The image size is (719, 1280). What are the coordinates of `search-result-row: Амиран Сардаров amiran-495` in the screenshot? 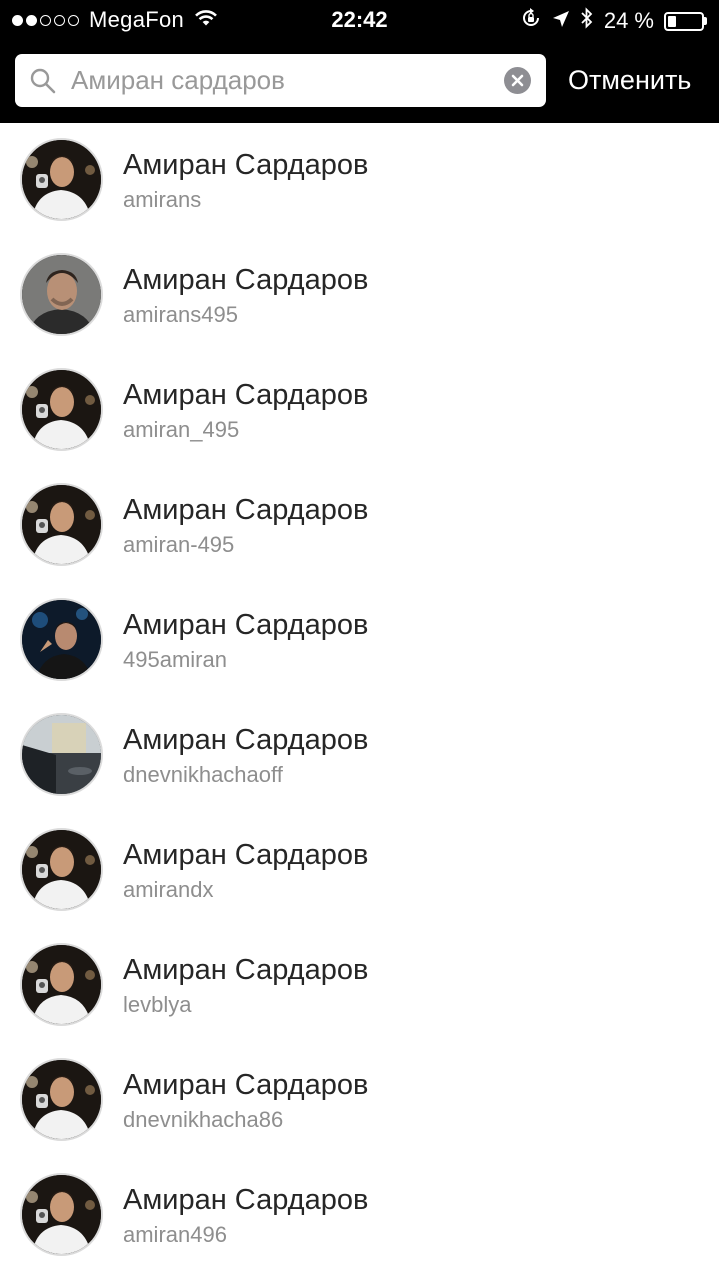 It's located at (359, 525).